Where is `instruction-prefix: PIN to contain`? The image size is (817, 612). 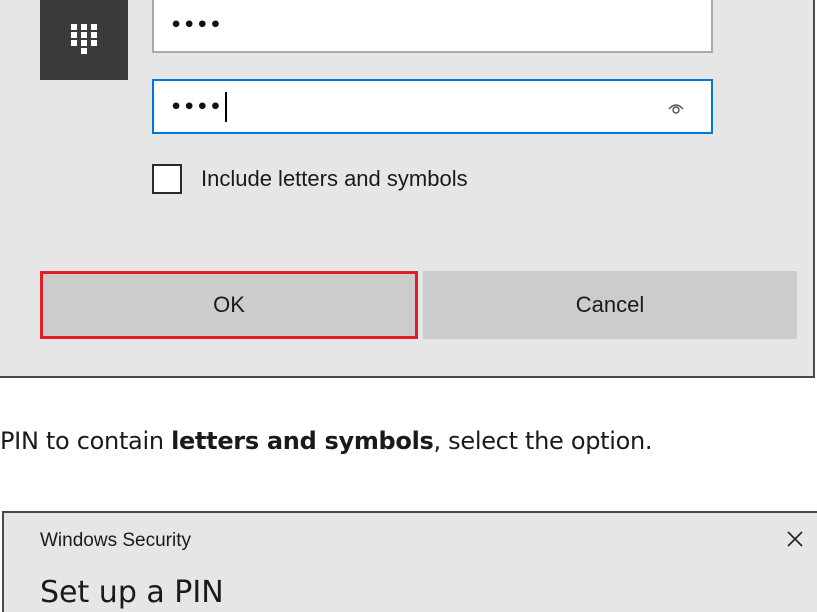 instruction-prefix: PIN to contain is located at coordinates (86, 441).